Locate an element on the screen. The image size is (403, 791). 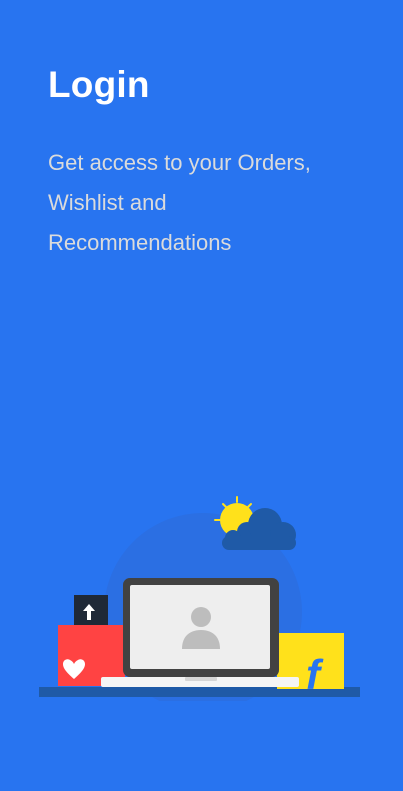
laptop-icon is located at coordinates (200, 632).